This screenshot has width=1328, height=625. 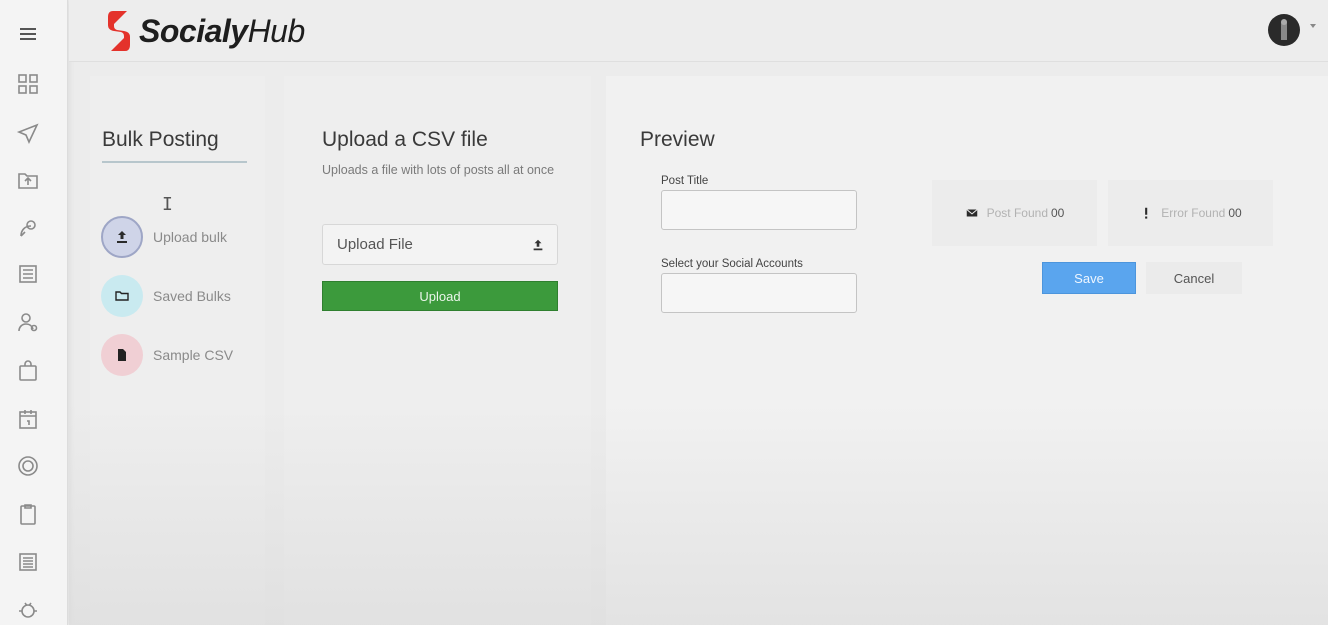 What do you see at coordinates (1058, 213) in the screenshot?
I see `post-found-count: 00` at bounding box center [1058, 213].